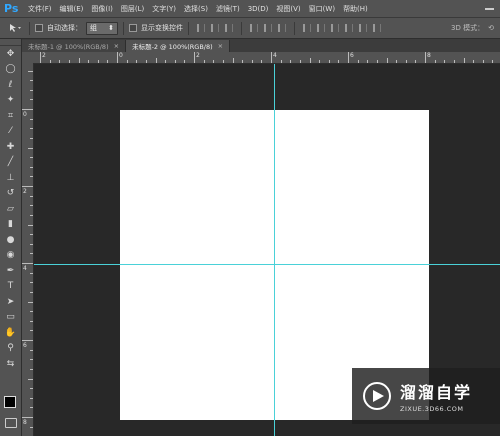 This screenshot has width=500, height=436. Describe the element at coordinates (201, 28) in the screenshot. I see `align-top-icon` at that location.